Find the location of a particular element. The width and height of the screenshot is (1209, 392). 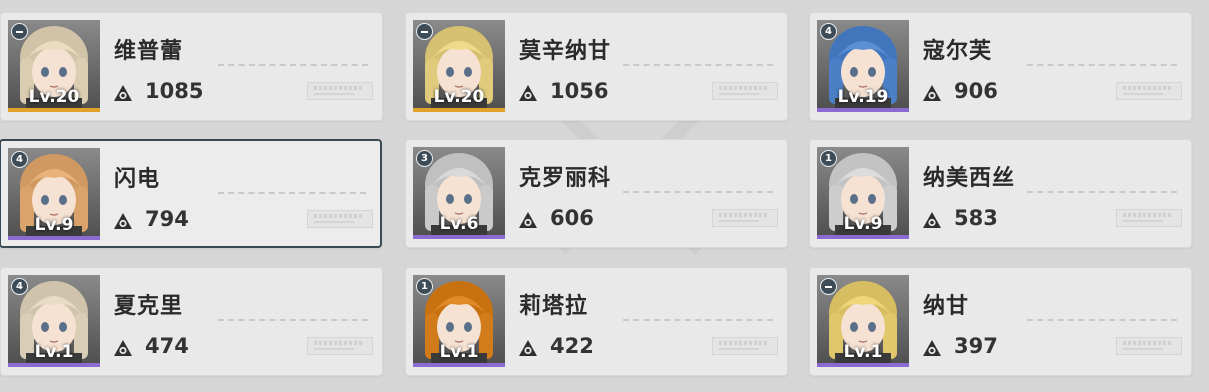

character-name: 纳甘 is located at coordinates (946, 306).